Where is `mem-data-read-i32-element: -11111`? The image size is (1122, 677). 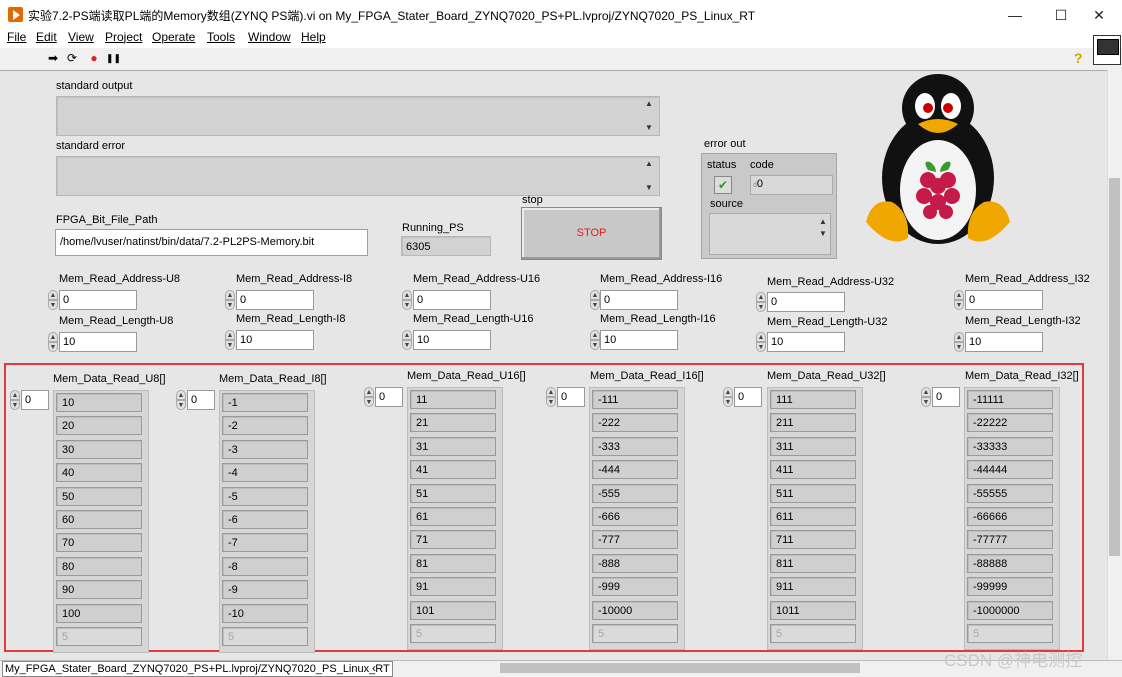
mem-data-read-i32-element: -11111 is located at coordinates (1010, 399).